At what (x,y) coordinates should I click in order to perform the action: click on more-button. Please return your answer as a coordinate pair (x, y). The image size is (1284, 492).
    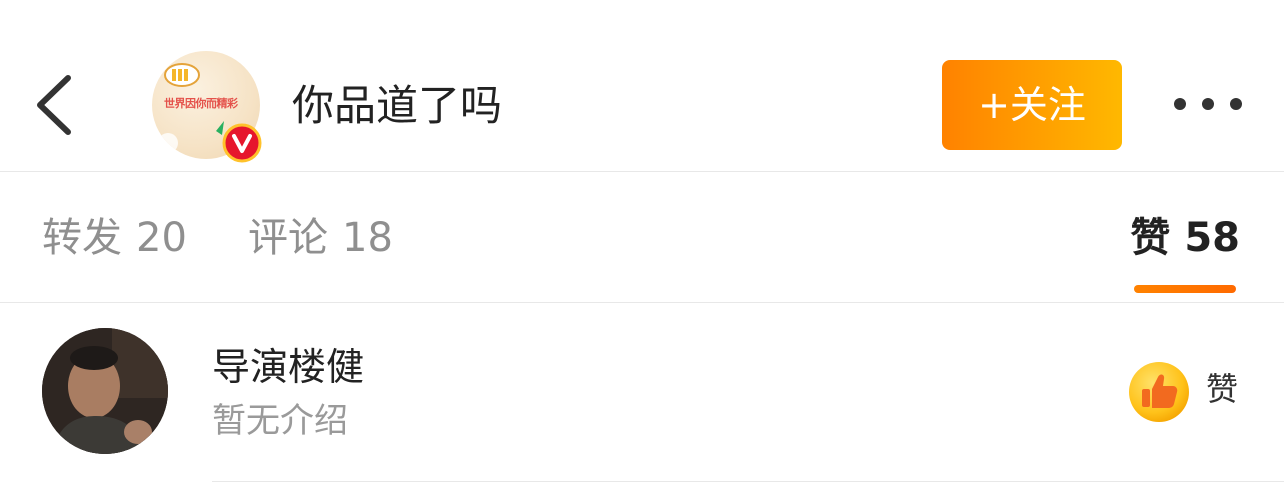
    Looking at the image, I should click on (1208, 104).